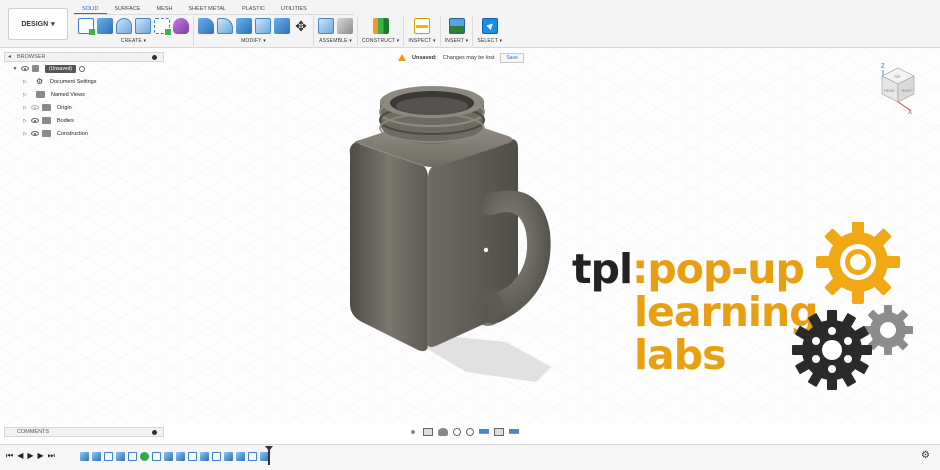 The width and height of the screenshot is (940, 470). Describe the element at coordinates (422, 26) in the screenshot. I see `measure-icon` at that location.